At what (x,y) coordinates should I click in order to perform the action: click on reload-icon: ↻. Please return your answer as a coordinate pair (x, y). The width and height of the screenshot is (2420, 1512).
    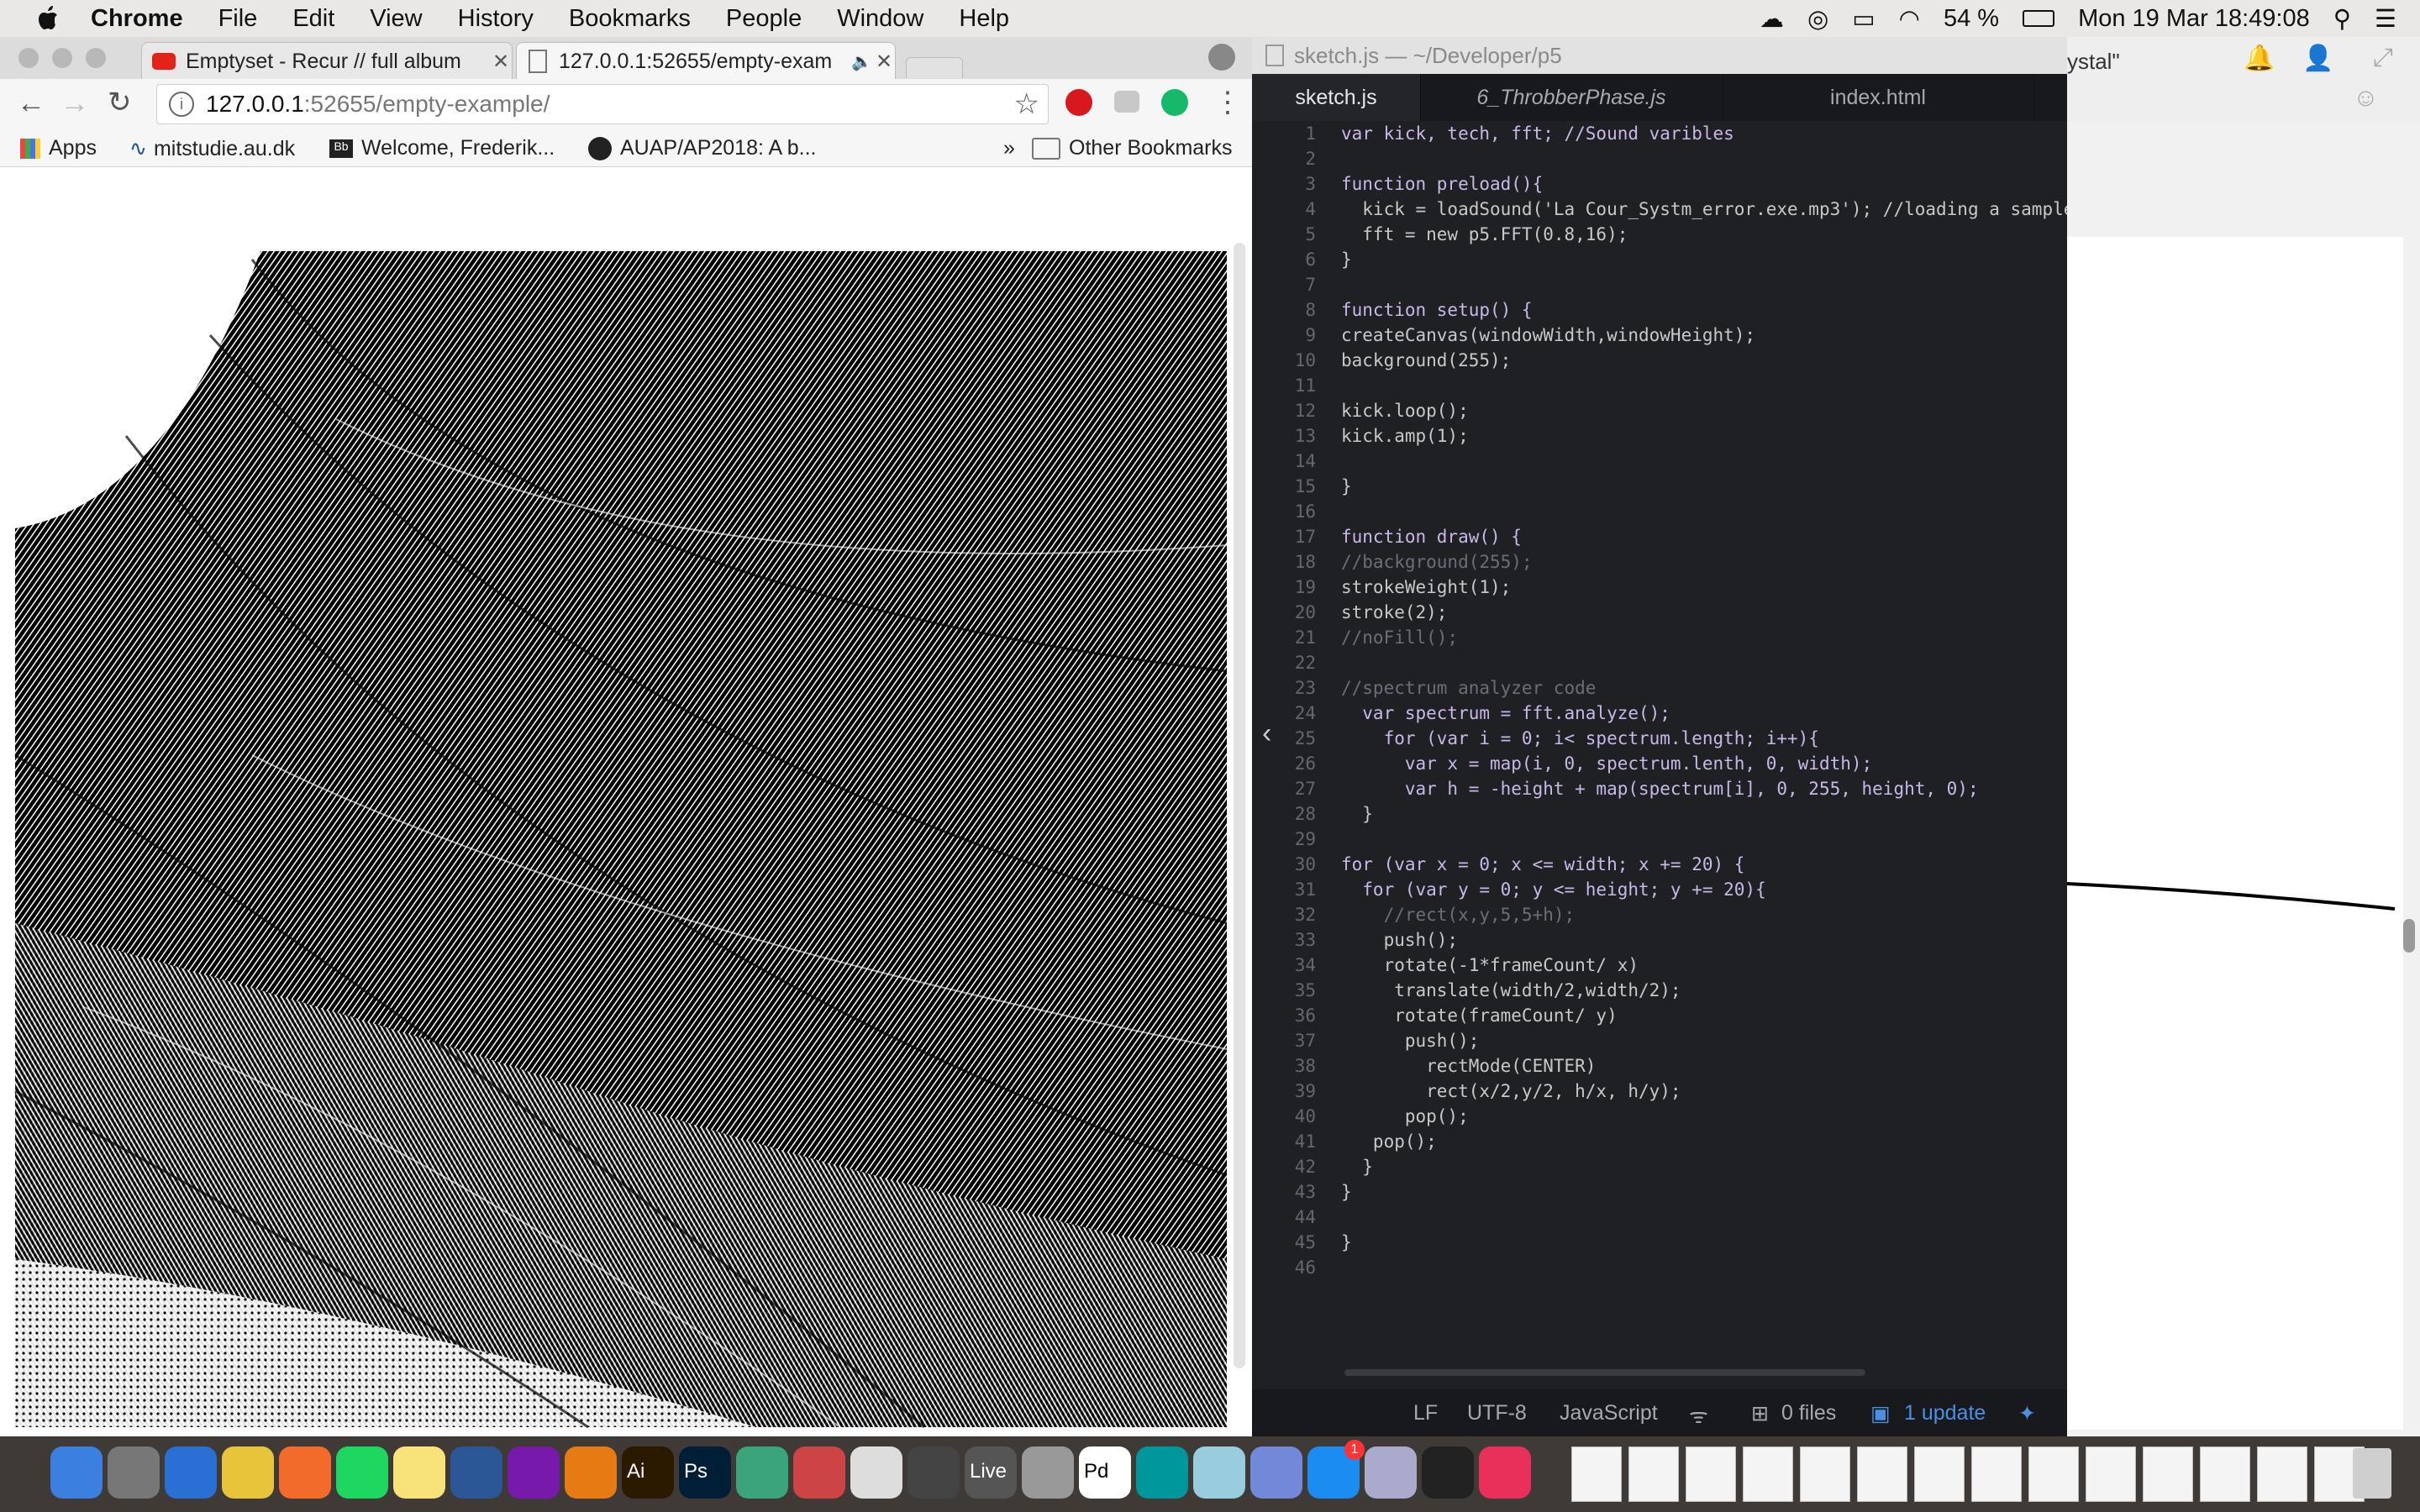
    Looking at the image, I should click on (120, 102).